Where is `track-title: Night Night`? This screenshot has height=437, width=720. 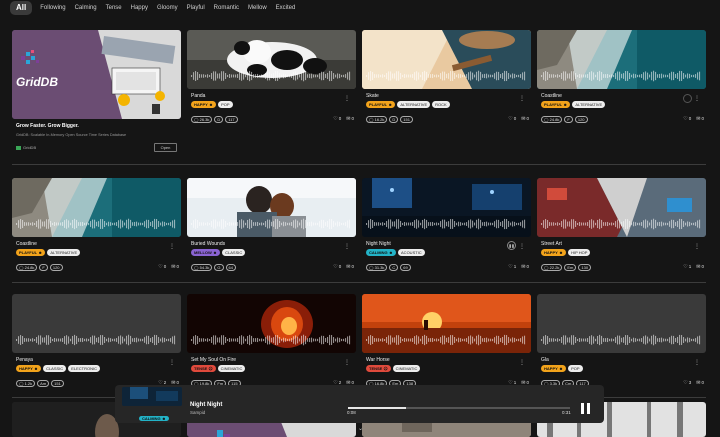
track-title: Night Night is located at coordinates (378, 244).